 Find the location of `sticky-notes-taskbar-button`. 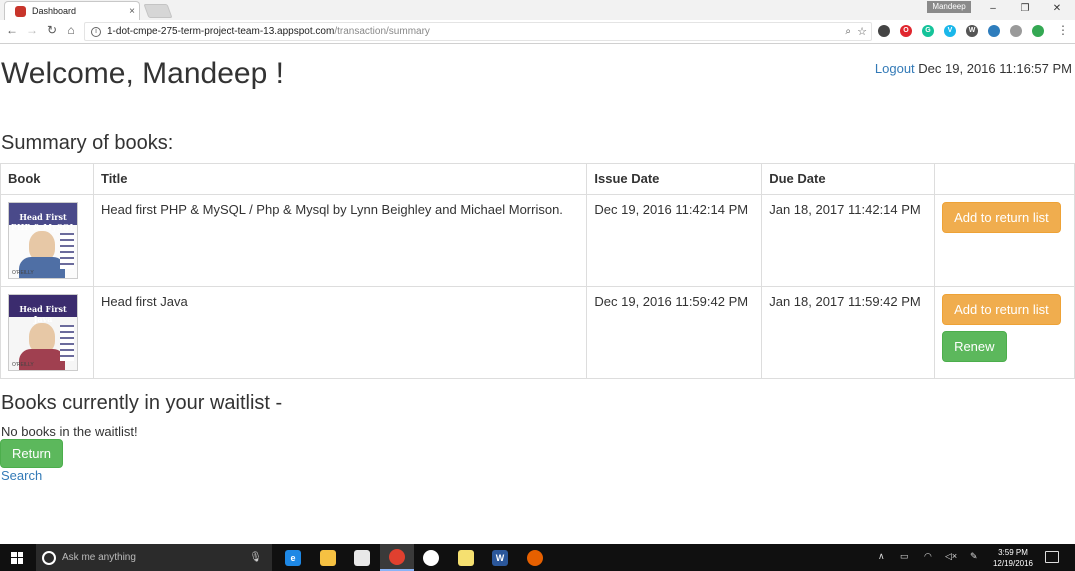

sticky-notes-taskbar-button is located at coordinates (466, 557).